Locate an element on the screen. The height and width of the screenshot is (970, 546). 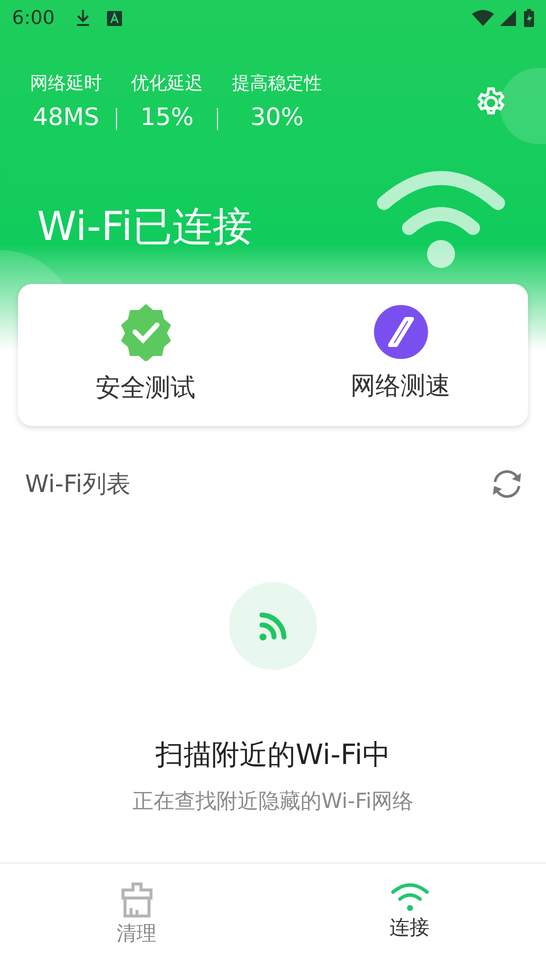
download-icon is located at coordinates (82, 18).